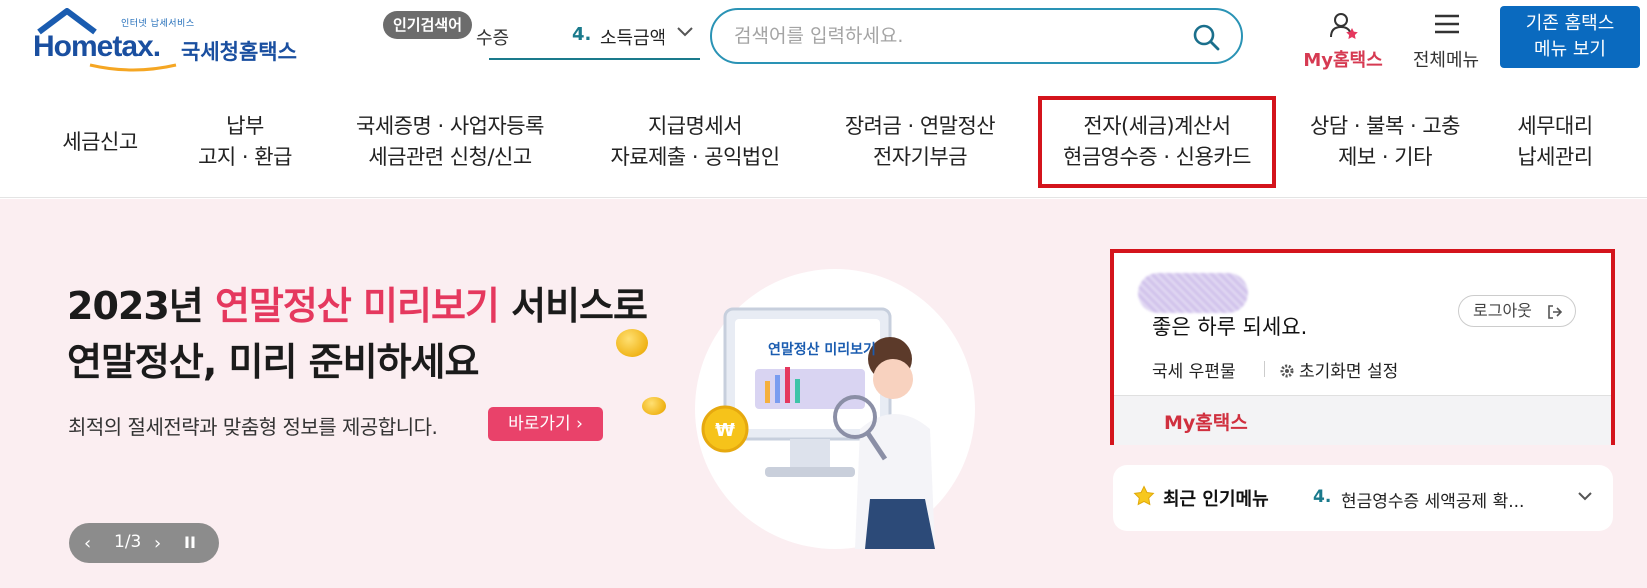 Image resolution: width=1647 pixels, height=588 pixels. Describe the element at coordinates (1362, 420) in the screenshot. I see `card-footer: My홈택스` at that location.